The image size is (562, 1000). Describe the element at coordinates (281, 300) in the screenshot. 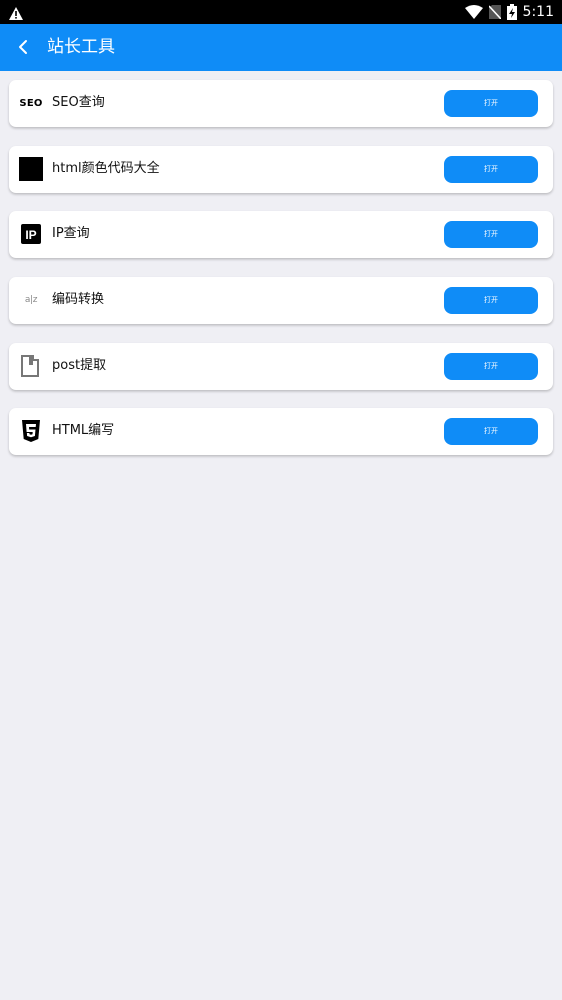

I see `tool-card-encoding: a|z 编码转换 打开` at that location.